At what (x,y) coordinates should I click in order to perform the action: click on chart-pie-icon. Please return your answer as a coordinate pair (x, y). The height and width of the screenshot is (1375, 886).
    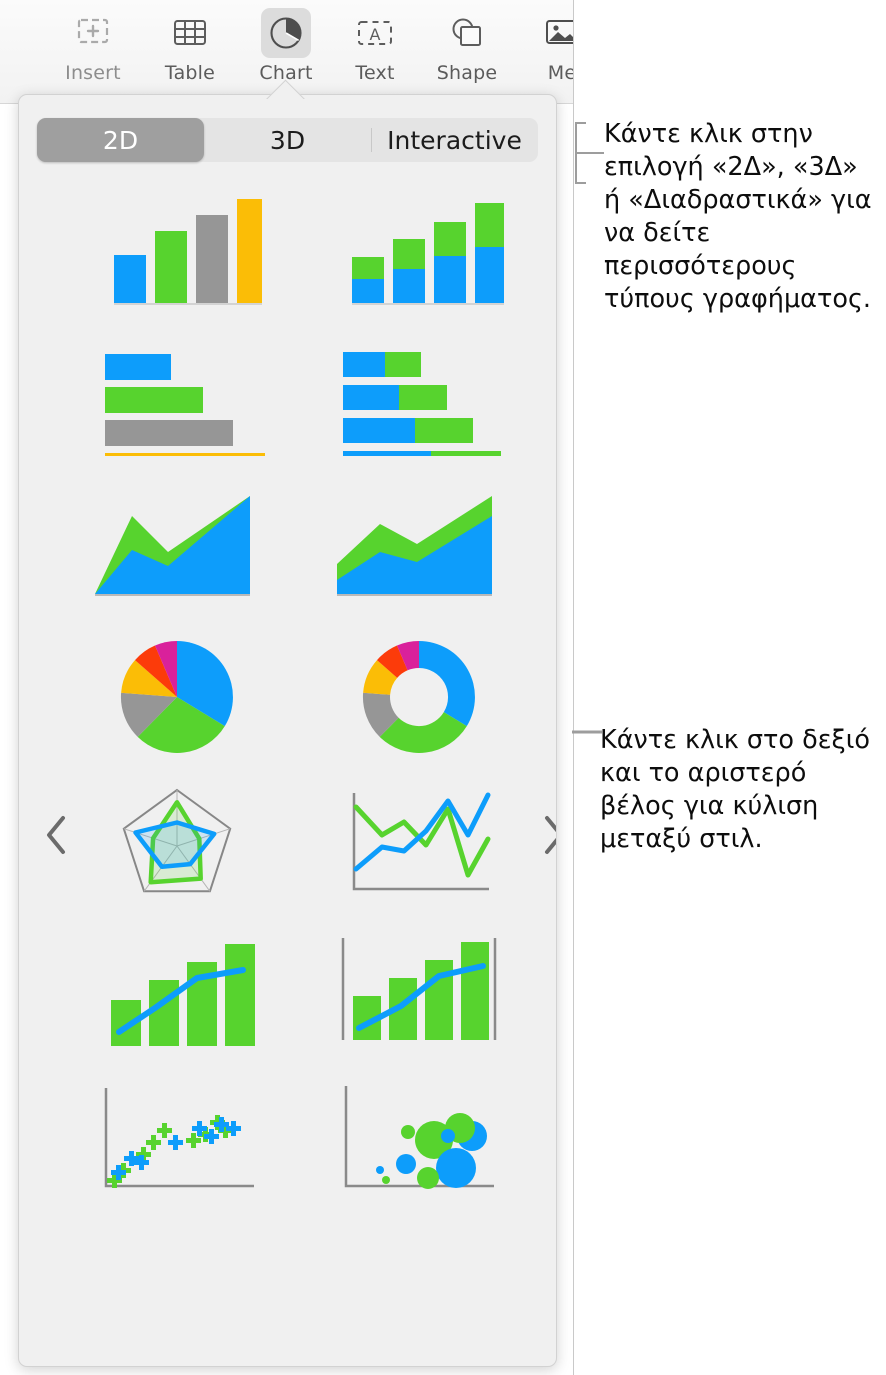
    Looking at the image, I should click on (286, 33).